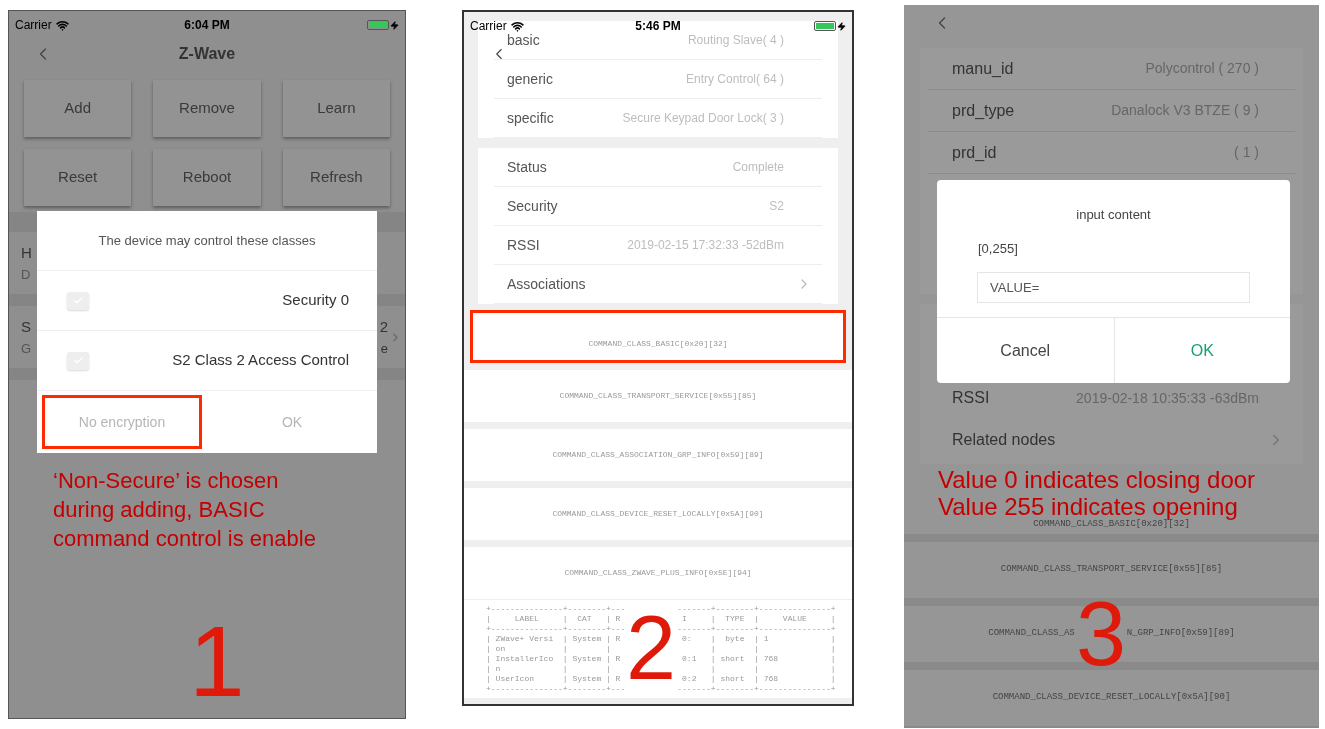 This screenshot has height=729, width=1325. What do you see at coordinates (207, 240) in the screenshot?
I see `dialog-title: The device may control these classes` at bounding box center [207, 240].